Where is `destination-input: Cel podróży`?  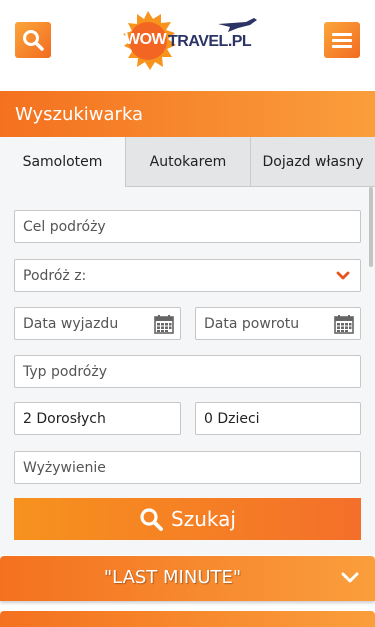
destination-input: Cel podróży is located at coordinates (187, 226).